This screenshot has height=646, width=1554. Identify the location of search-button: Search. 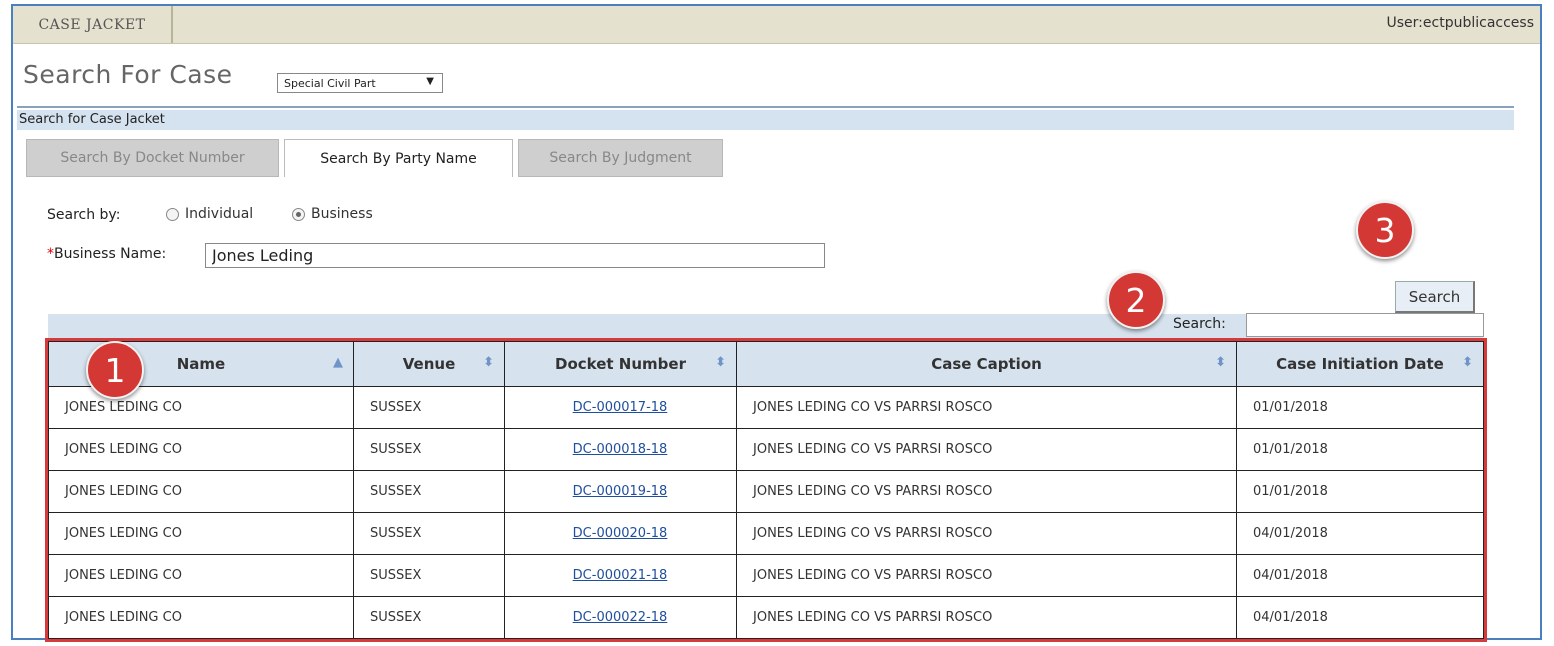
(1435, 297).